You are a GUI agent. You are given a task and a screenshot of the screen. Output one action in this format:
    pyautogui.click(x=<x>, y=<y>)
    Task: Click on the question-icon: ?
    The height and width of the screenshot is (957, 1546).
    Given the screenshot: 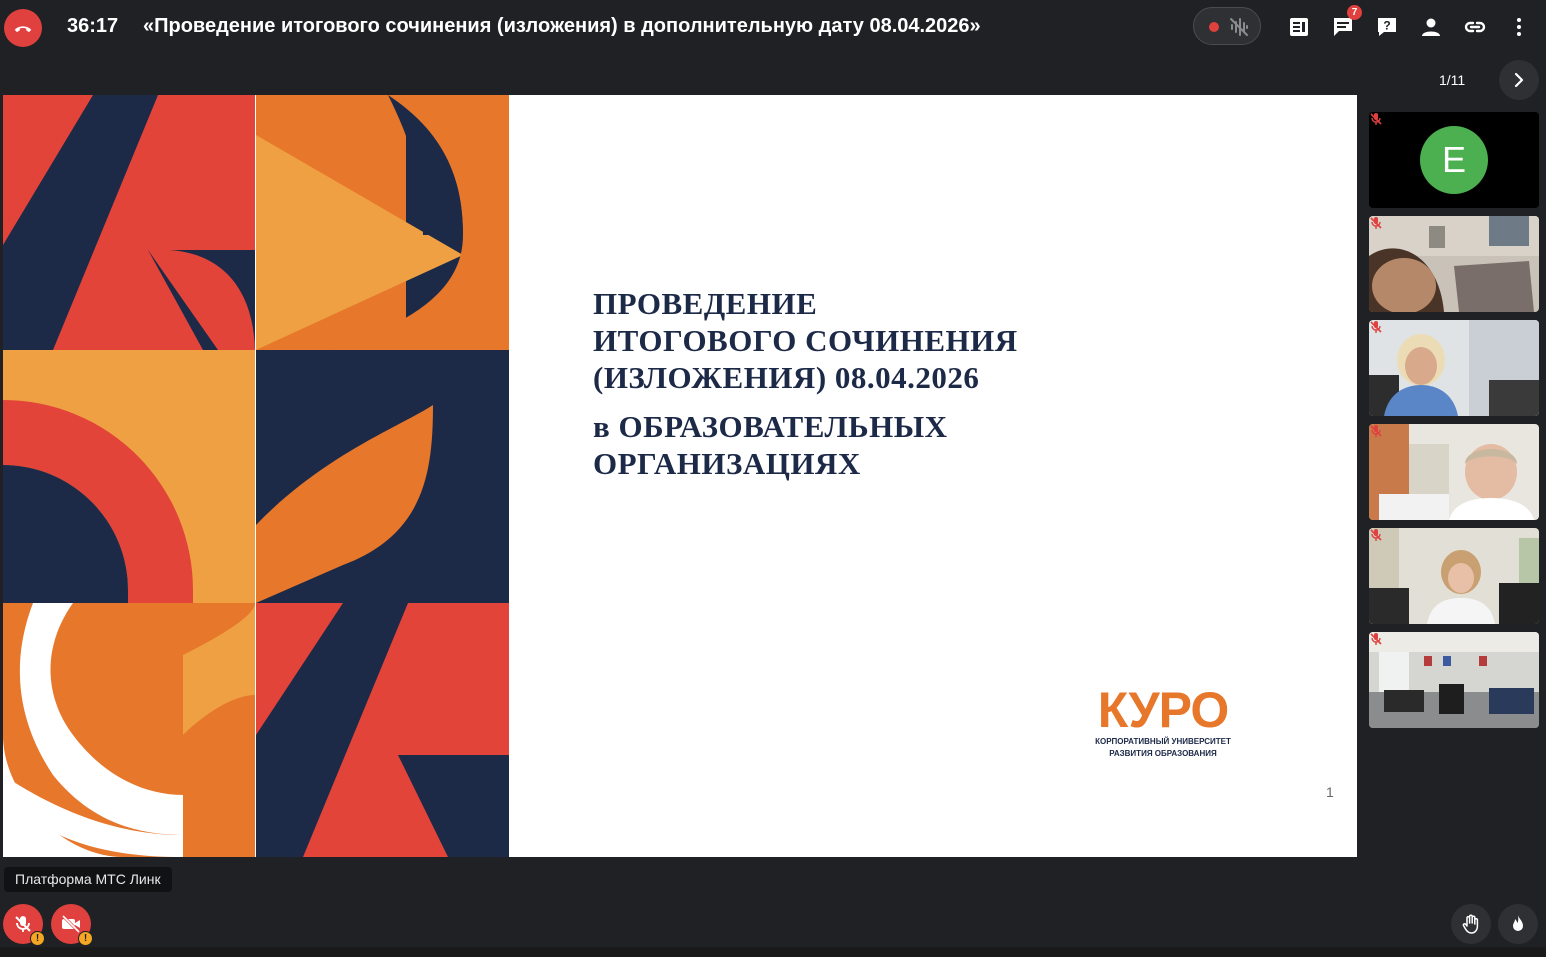 What is the action you would take?
    pyautogui.click(x=1387, y=27)
    